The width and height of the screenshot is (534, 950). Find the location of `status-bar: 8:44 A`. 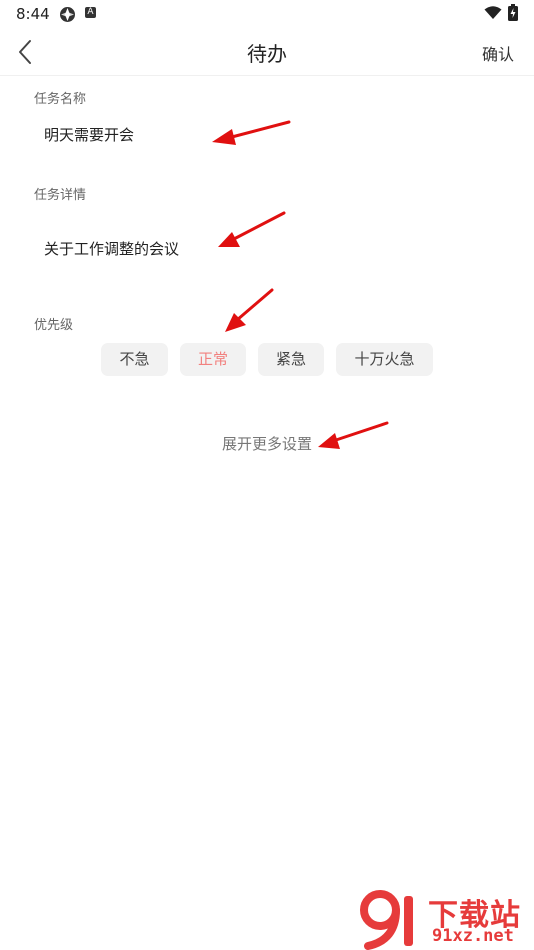

status-bar: 8:44 A is located at coordinates (267, 14).